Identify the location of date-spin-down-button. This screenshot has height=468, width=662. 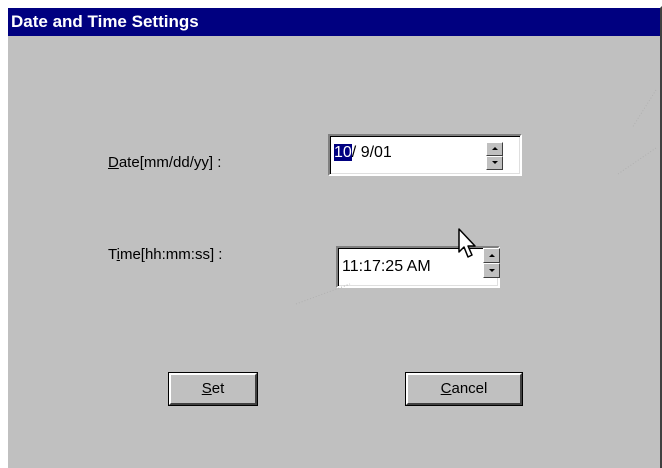
(494, 163).